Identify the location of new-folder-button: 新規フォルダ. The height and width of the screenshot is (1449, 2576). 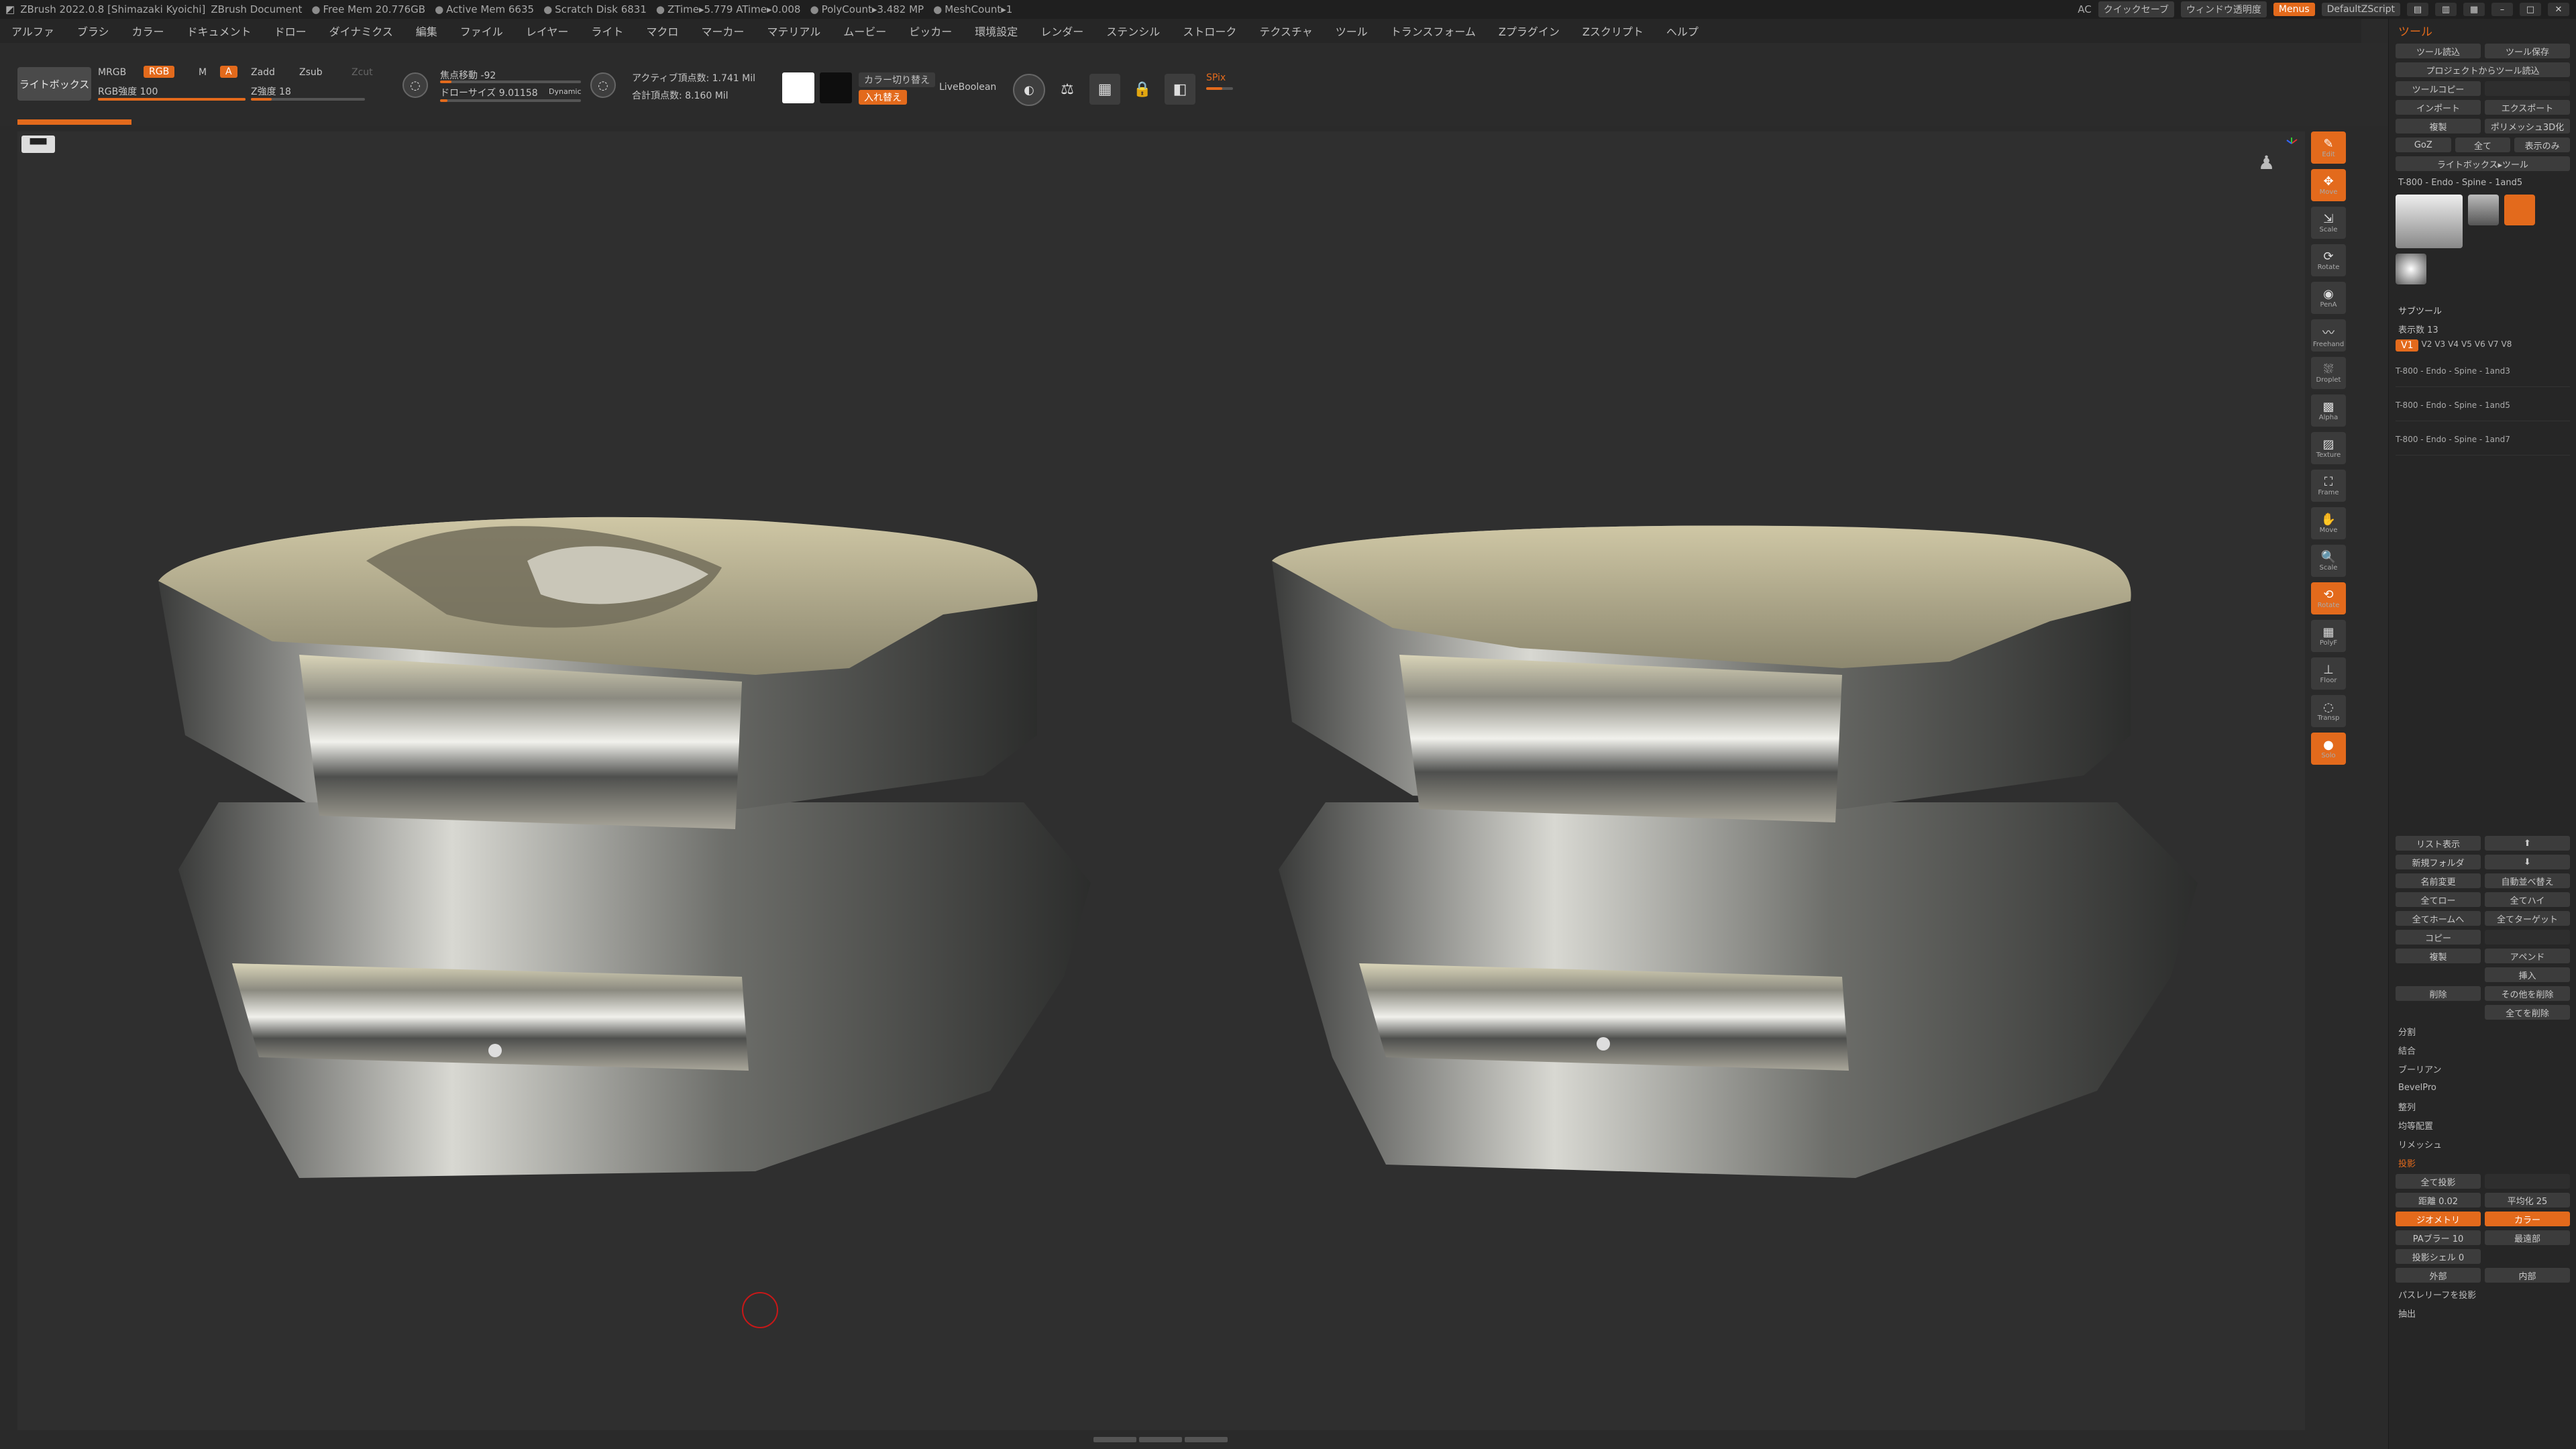
(2438, 862).